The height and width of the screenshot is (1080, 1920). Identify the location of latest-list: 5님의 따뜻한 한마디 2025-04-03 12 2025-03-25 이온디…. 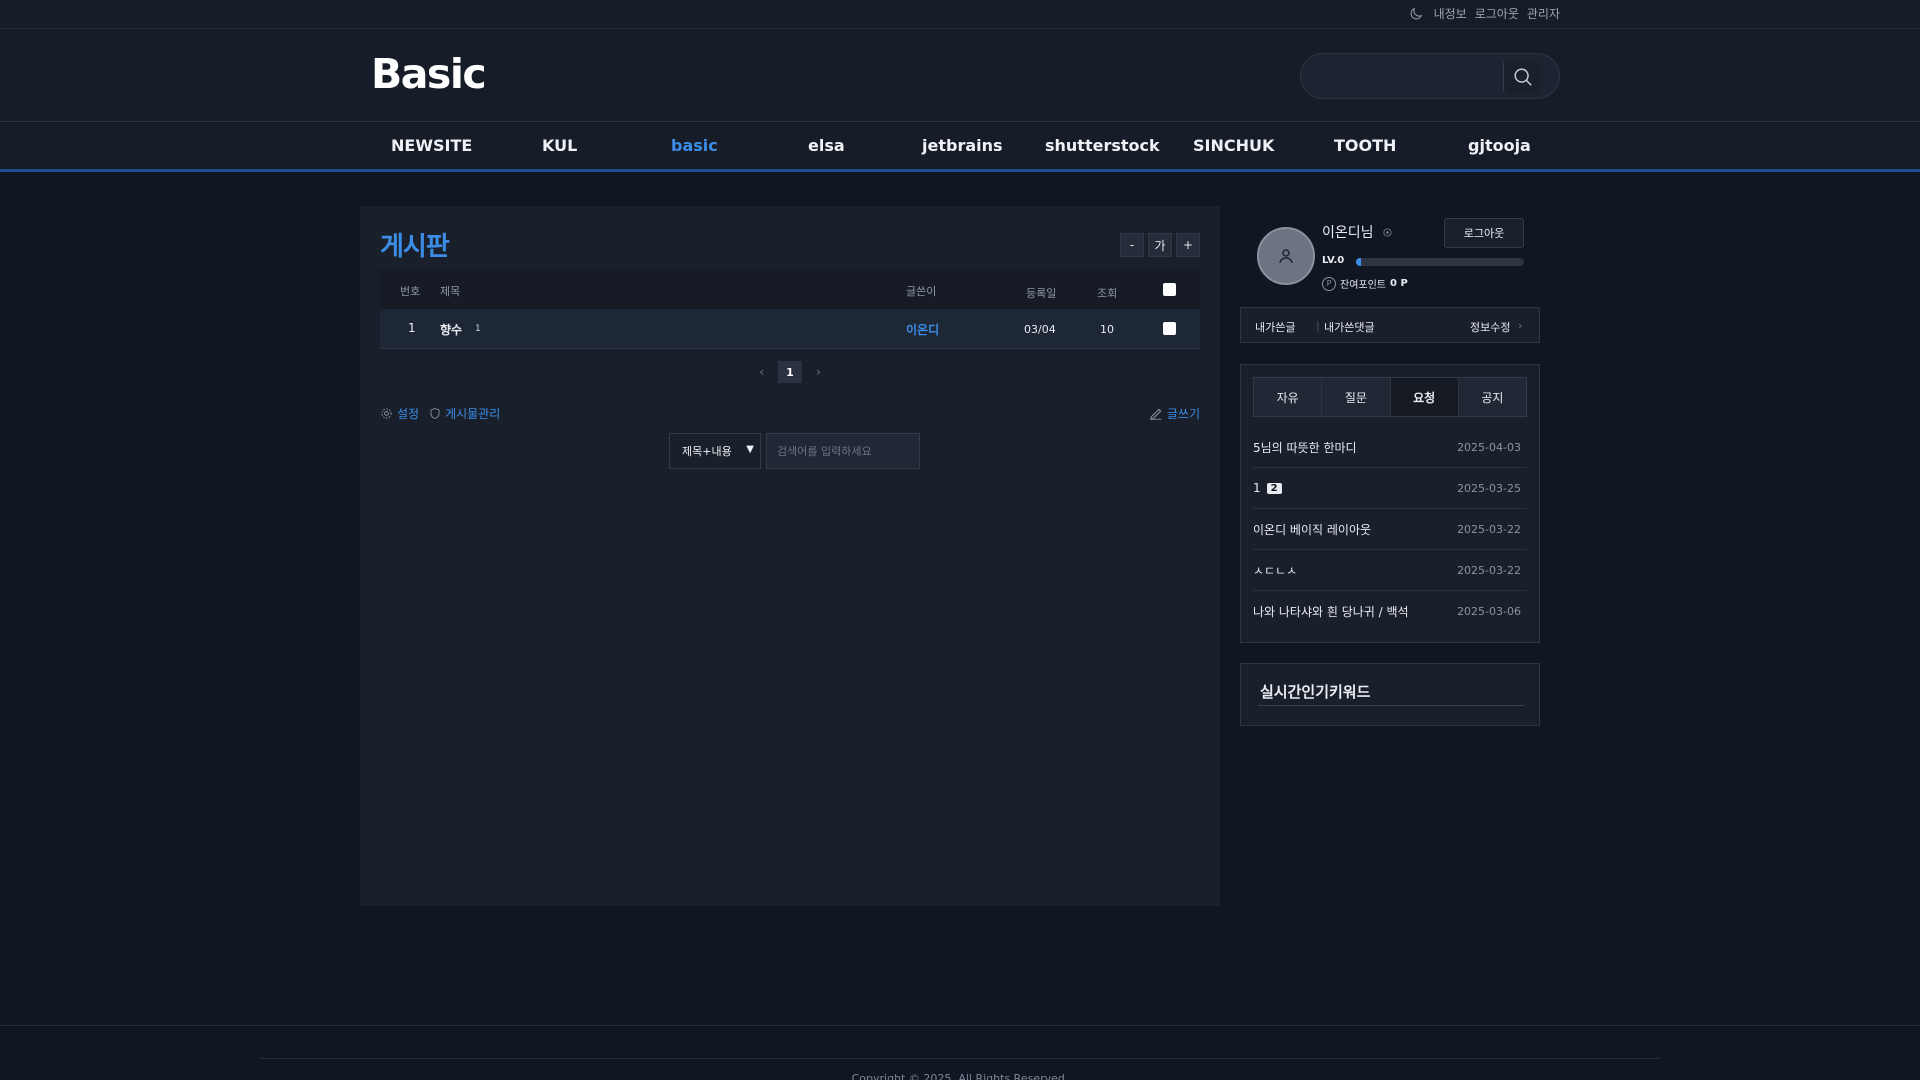
(1390, 529).